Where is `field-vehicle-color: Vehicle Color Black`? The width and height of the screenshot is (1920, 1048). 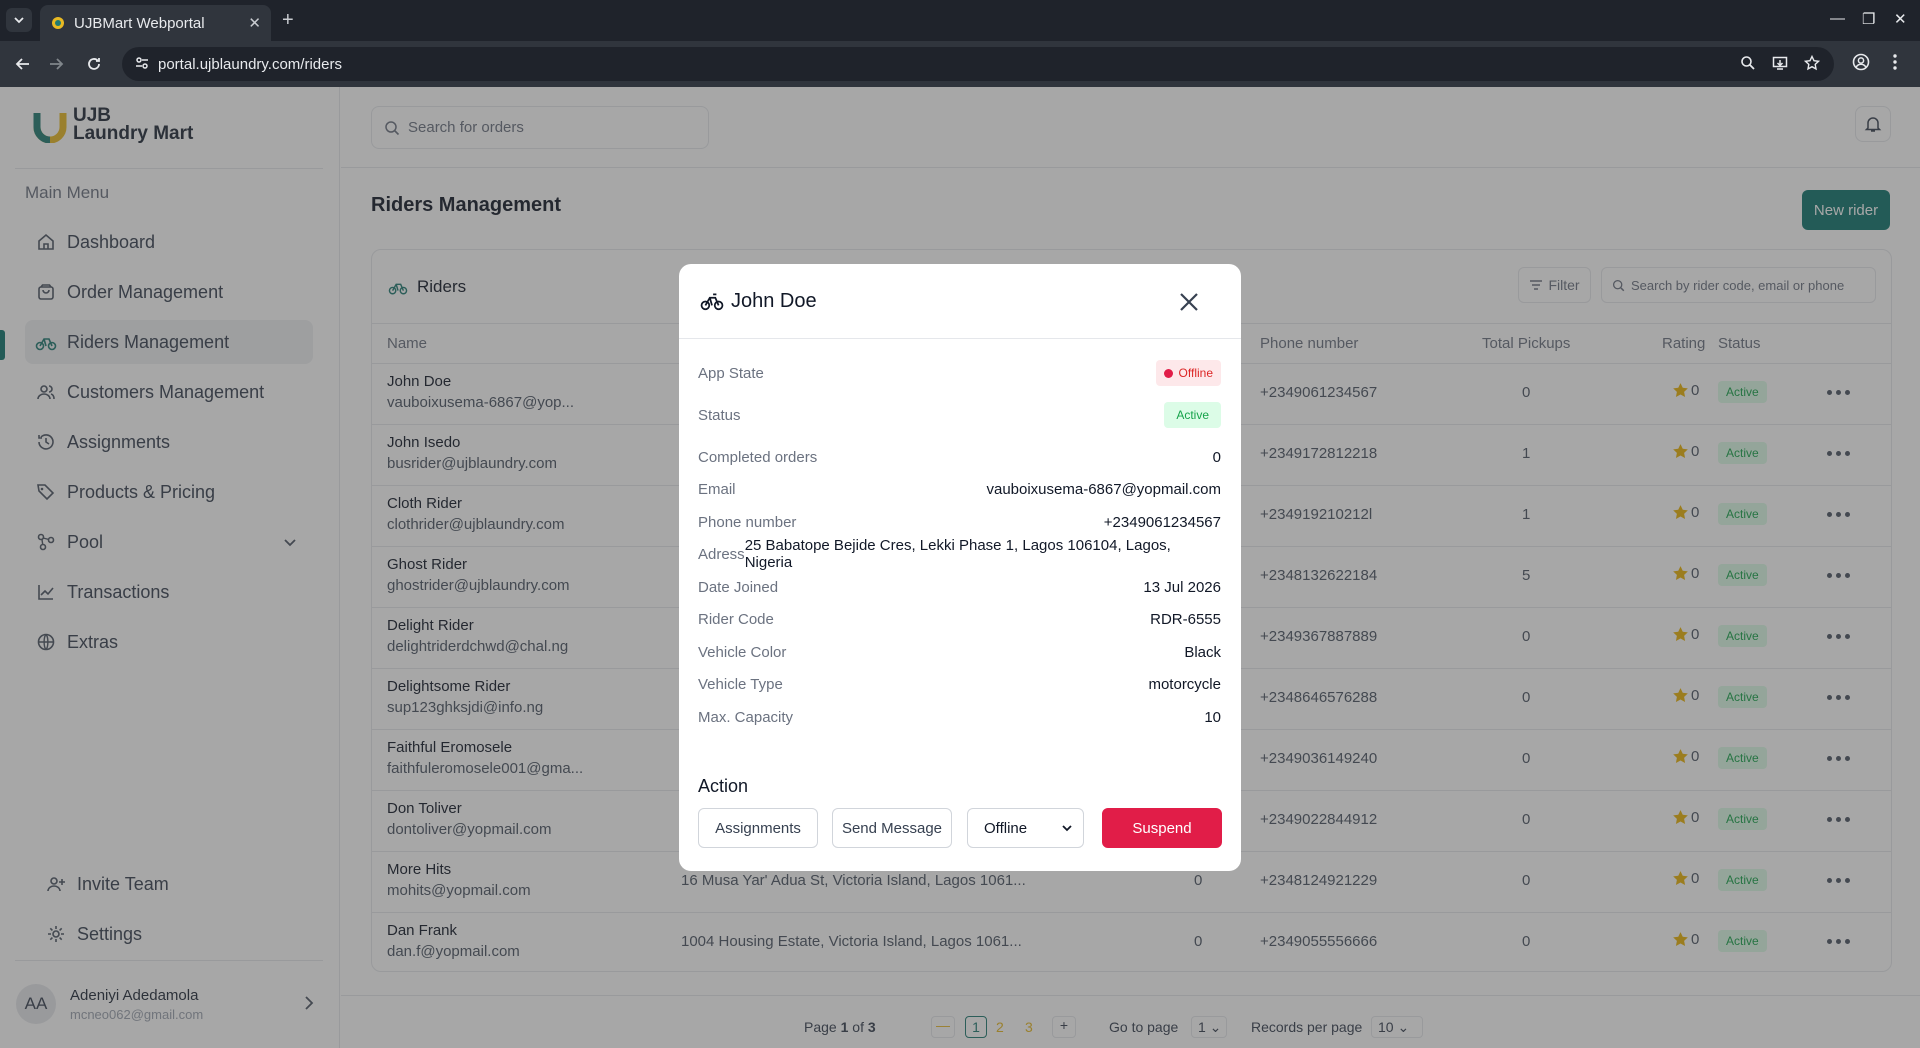
field-vehicle-color: Vehicle Color Black is located at coordinates (959, 652).